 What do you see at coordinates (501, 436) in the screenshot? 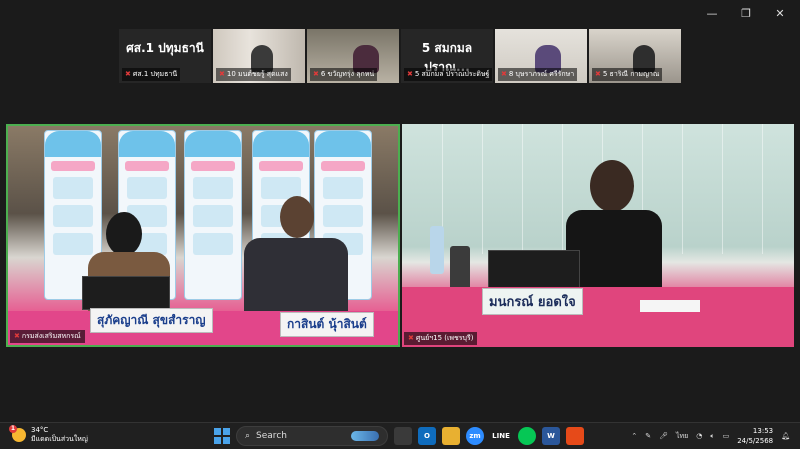
I see `line-app-icon: LINE` at bounding box center [501, 436].